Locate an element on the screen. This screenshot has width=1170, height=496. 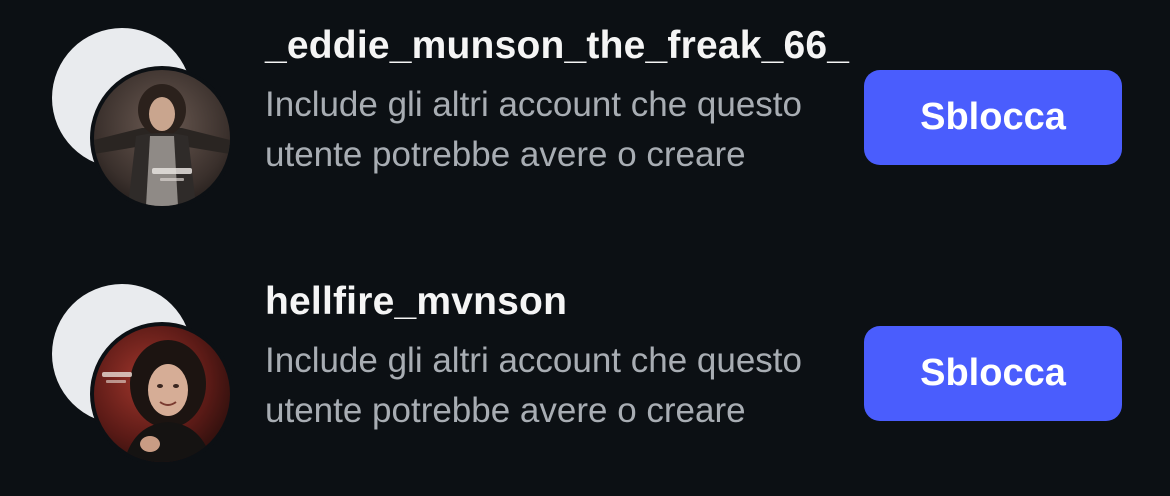
account-username: _eddie_munson_the_freak_66_ is located at coordinates (557, 46).